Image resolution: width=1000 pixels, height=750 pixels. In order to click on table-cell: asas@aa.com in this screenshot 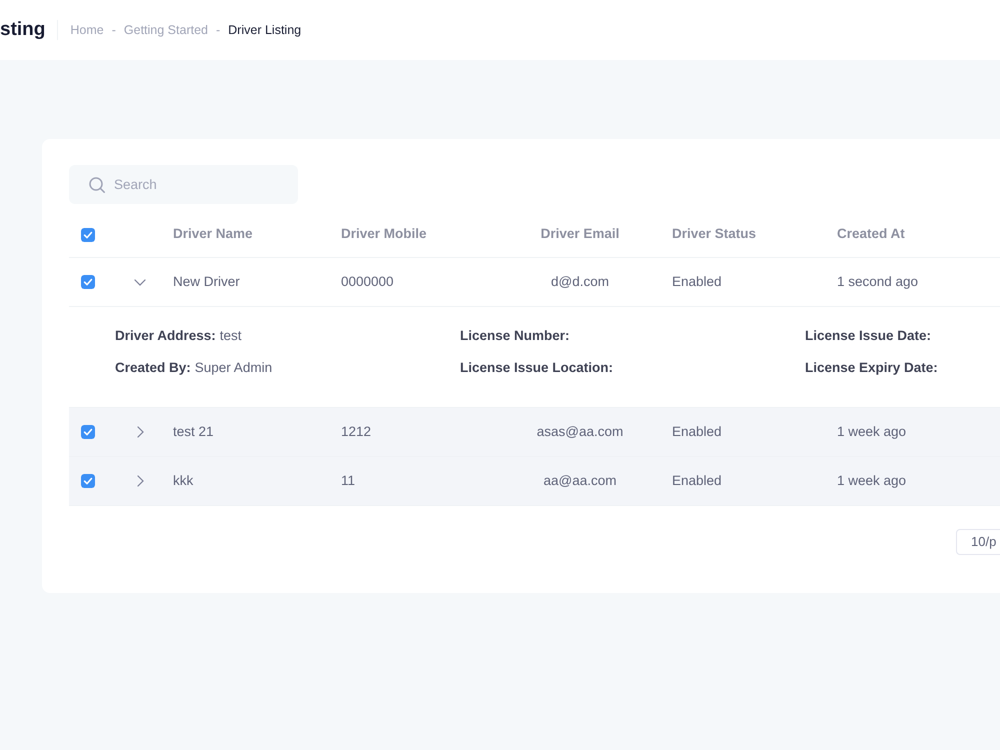, I will do `click(580, 431)`.